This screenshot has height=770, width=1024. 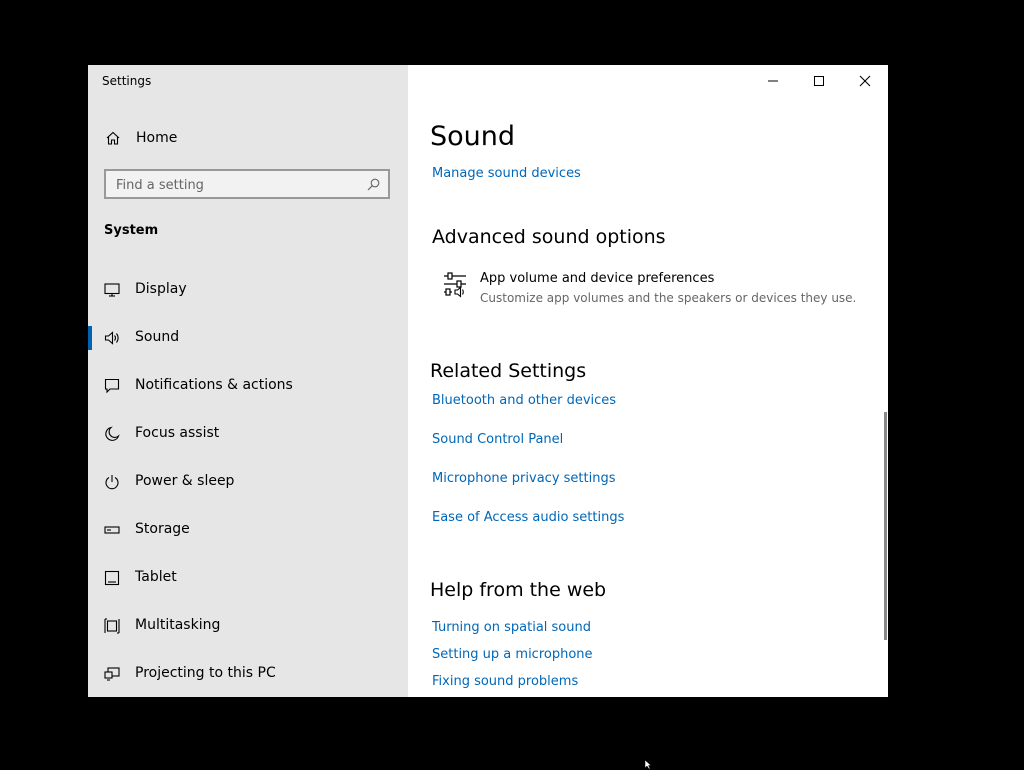 I want to click on app-volume-title: App volume and device preferences, so click(x=597, y=278).